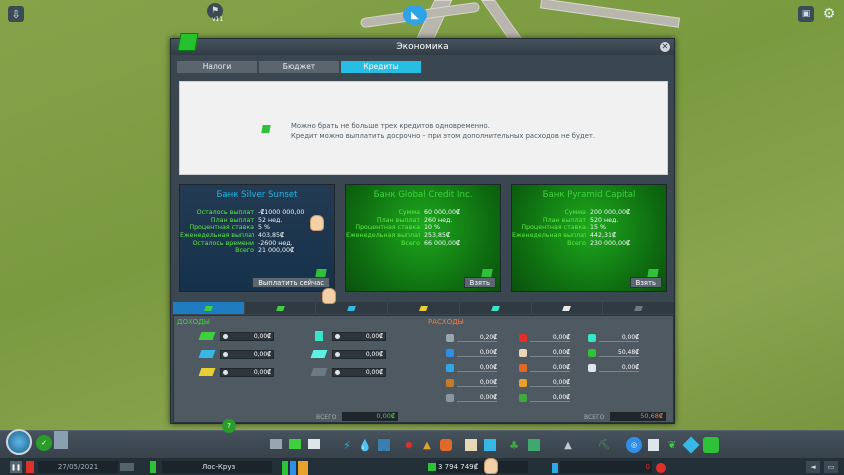 This screenshot has width=844, height=475. Describe the element at coordinates (422, 47) in the screenshot. I see `window-title: Экономика` at that location.